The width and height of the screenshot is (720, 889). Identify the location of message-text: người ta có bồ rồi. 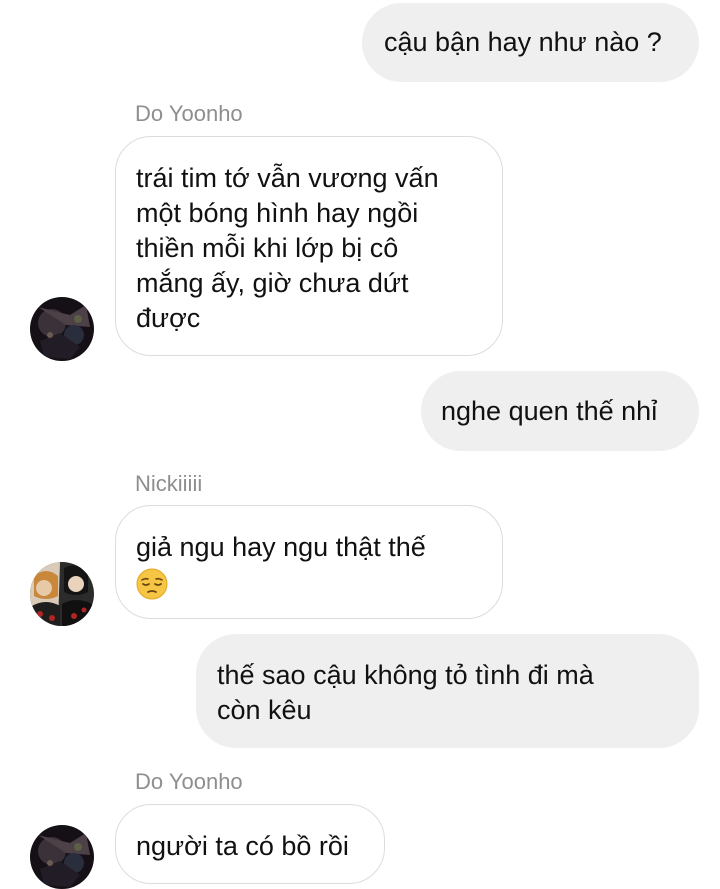
(242, 846).